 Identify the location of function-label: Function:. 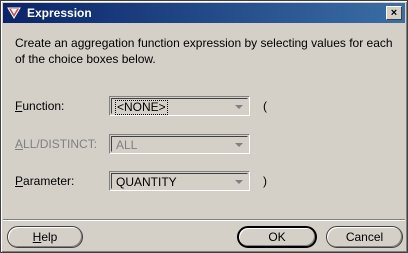
(40, 106).